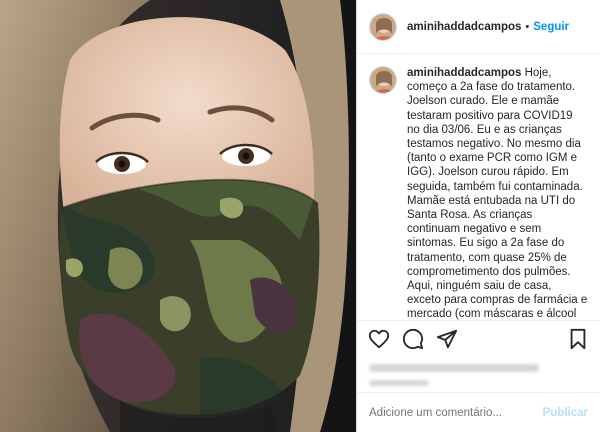  I want to click on heart-icon, so click(379, 339).